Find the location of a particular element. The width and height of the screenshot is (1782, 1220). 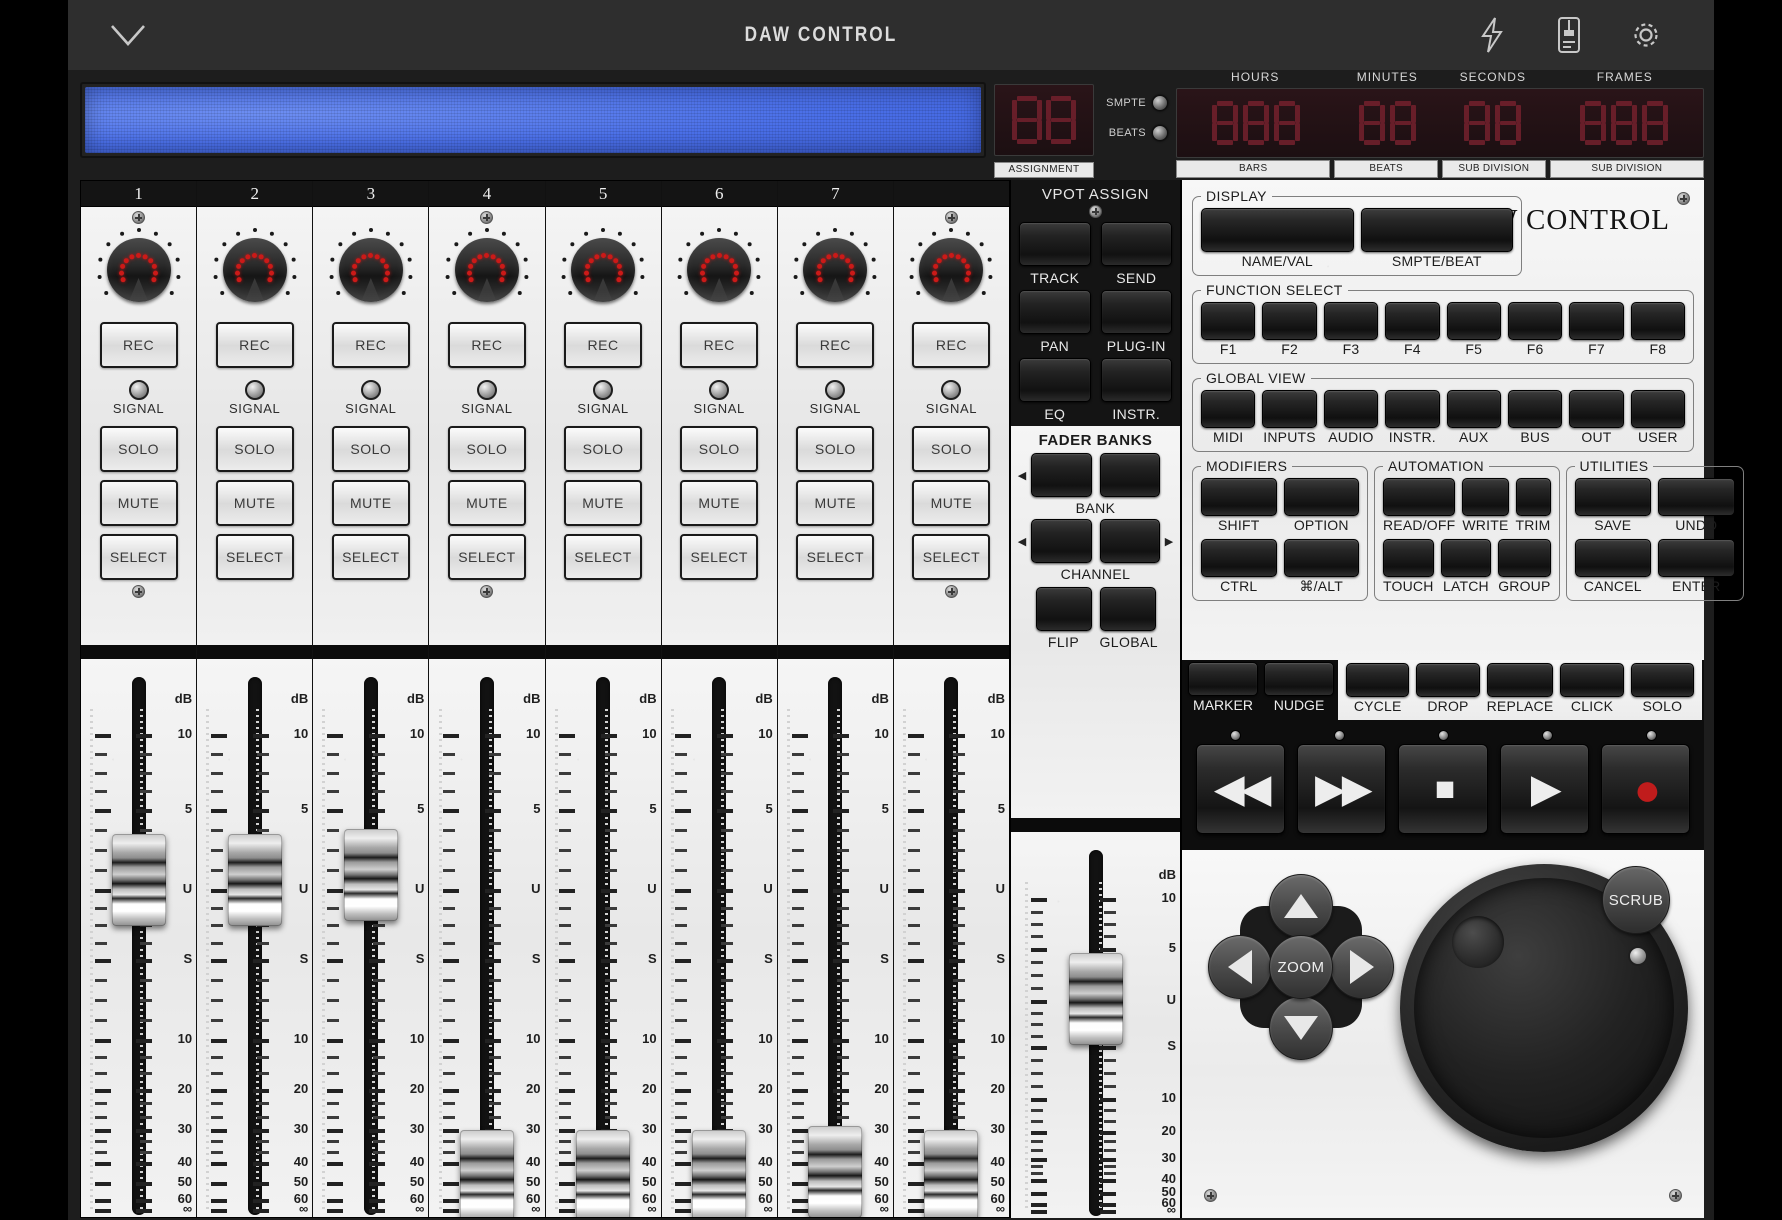

smpte-beat-button is located at coordinates (1436, 230).